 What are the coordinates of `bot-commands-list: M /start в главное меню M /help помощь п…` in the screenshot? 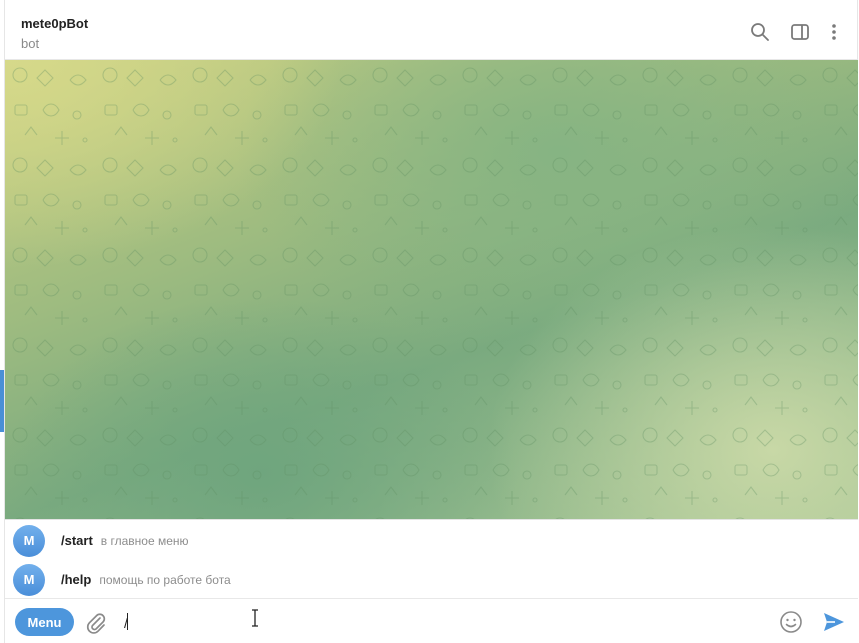 It's located at (431, 558).